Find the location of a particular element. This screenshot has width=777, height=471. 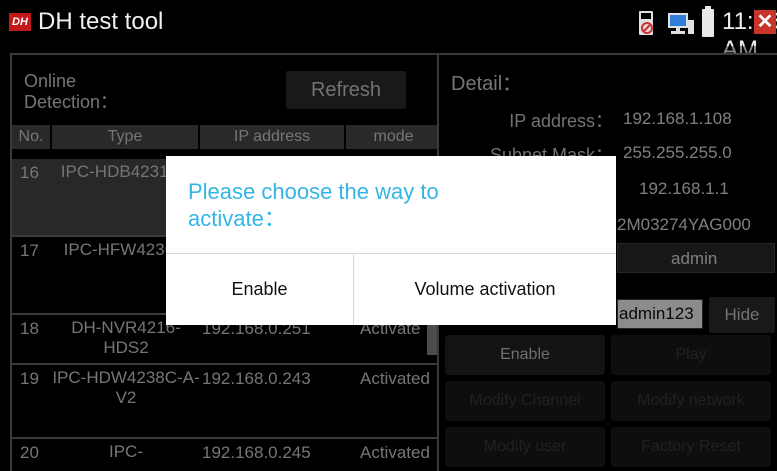

app-title: DH test tool is located at coordinates (101, 21).